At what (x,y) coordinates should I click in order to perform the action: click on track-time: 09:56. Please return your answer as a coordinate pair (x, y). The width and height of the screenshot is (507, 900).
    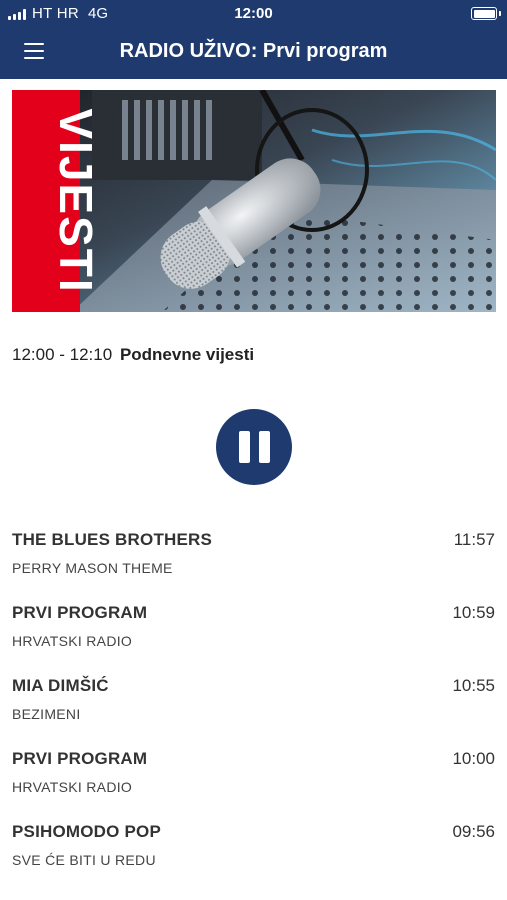
    Looking at the image, I should click on (473, 831).